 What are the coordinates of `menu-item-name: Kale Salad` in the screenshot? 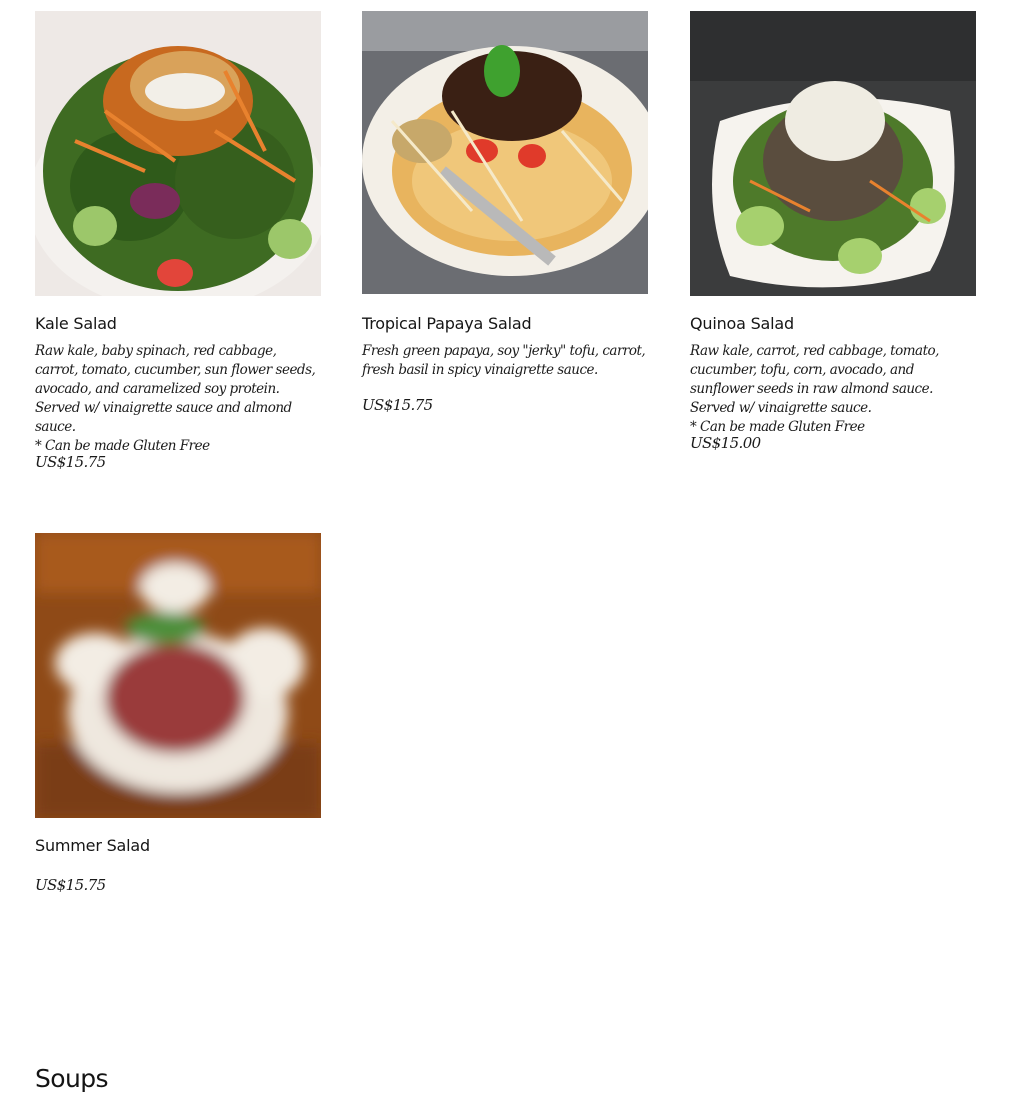 It's located at (76, 323).